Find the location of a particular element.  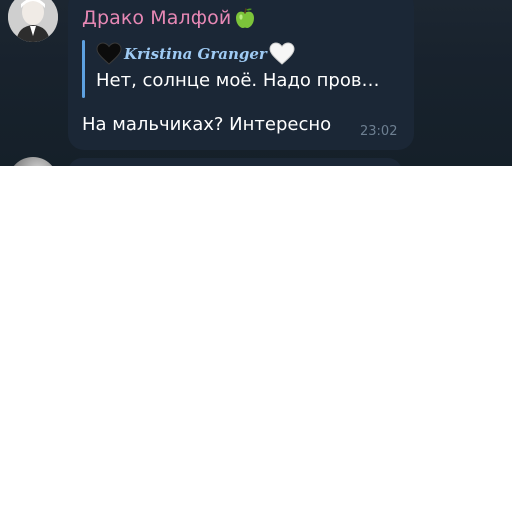

sender-row: Драко Малфой is located at coordinates (169, 18).